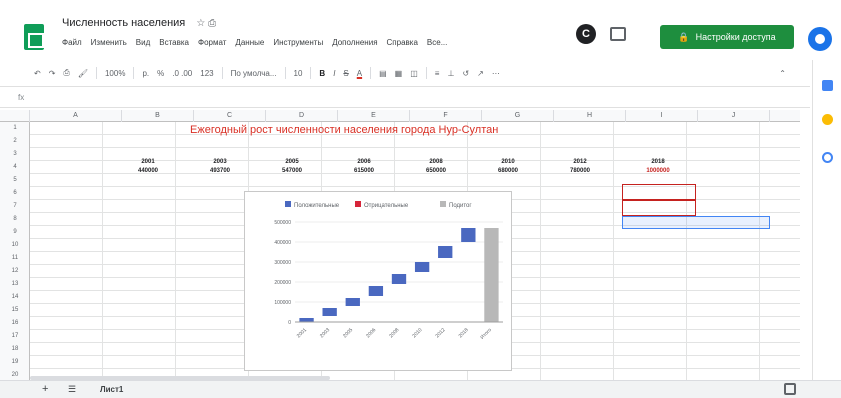  What do you see at coordinates (15, 310) in the screenshot?
I see `row-header: 15` at bounding box center [15, 310].